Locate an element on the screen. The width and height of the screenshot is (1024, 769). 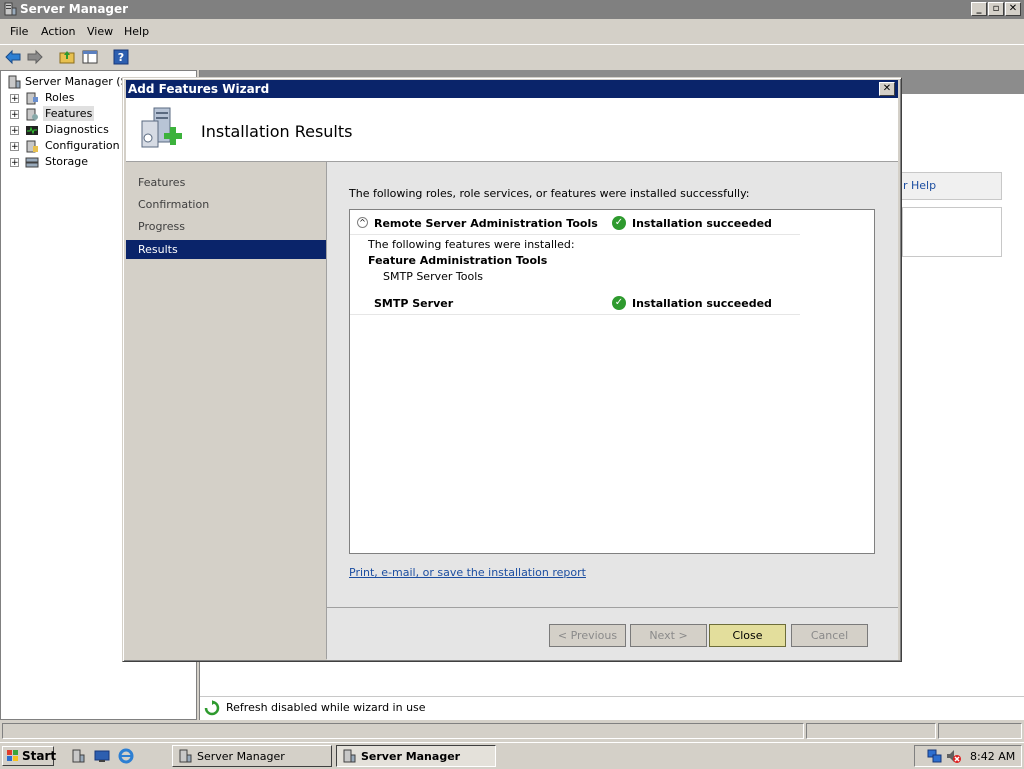
close-window-button: ✕ is located at coordinates (1013, 9).